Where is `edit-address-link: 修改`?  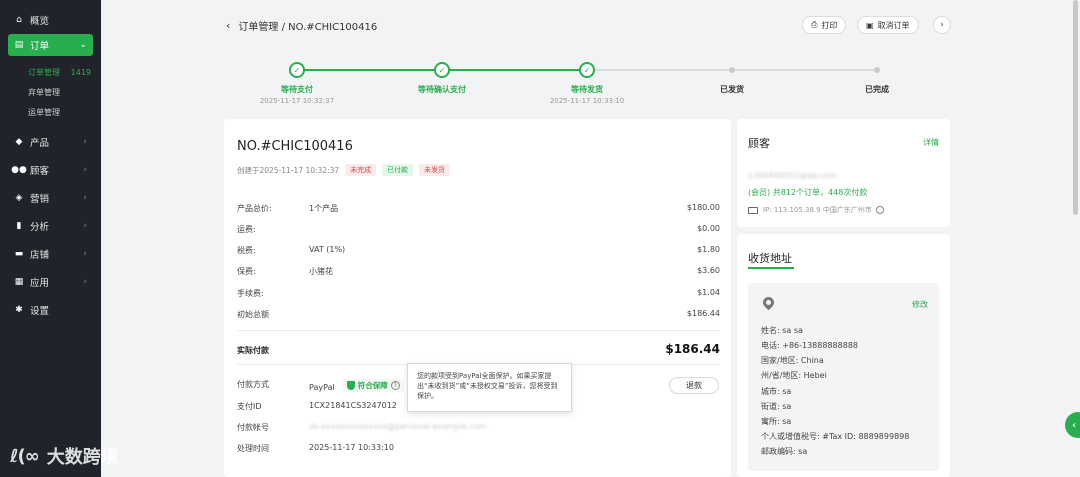
edit-address-link: 修改 is located at coordinates (920, 304).